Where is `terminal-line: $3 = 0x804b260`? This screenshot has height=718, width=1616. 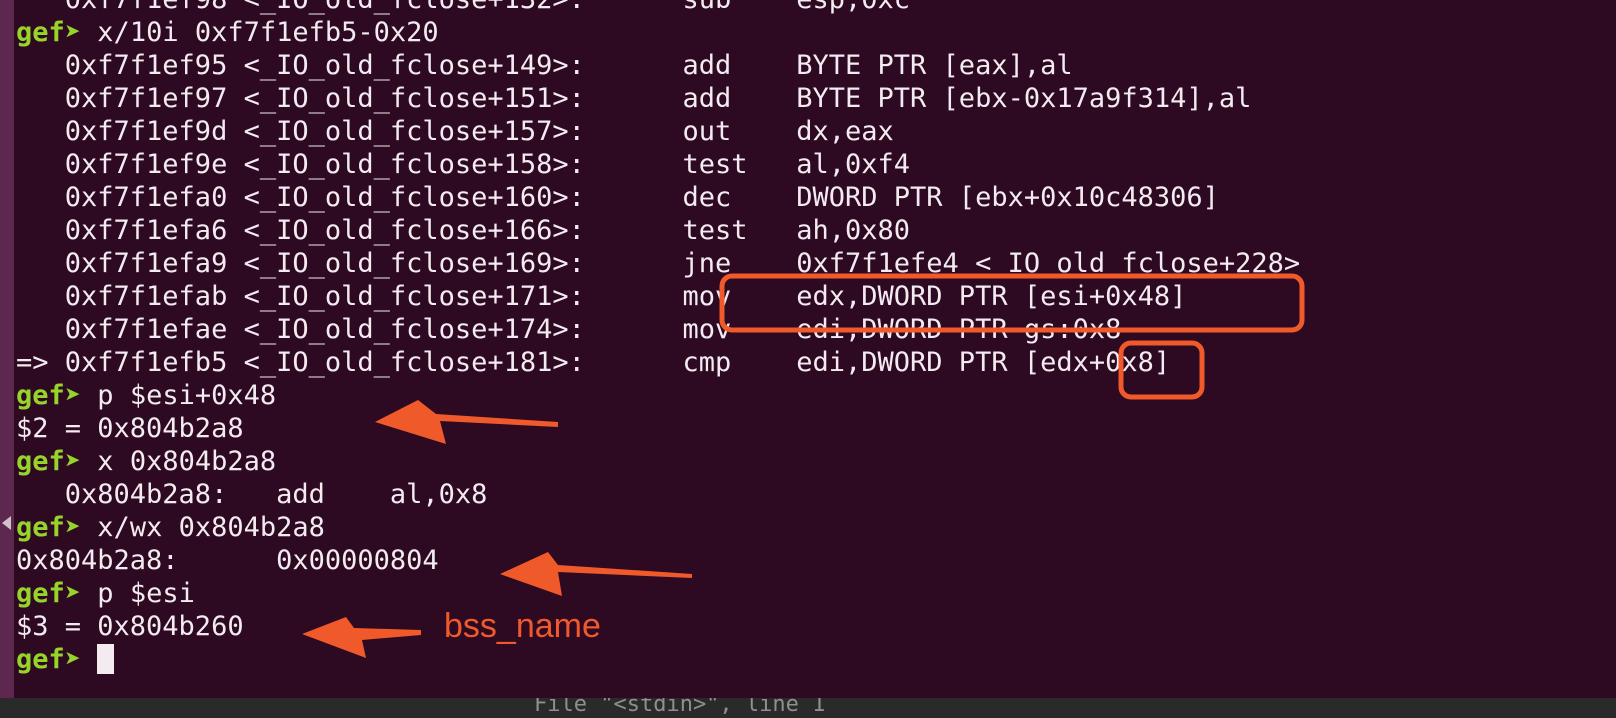 terminal-line: $3 = 0x804b260 is located at coordinates (130, 626).